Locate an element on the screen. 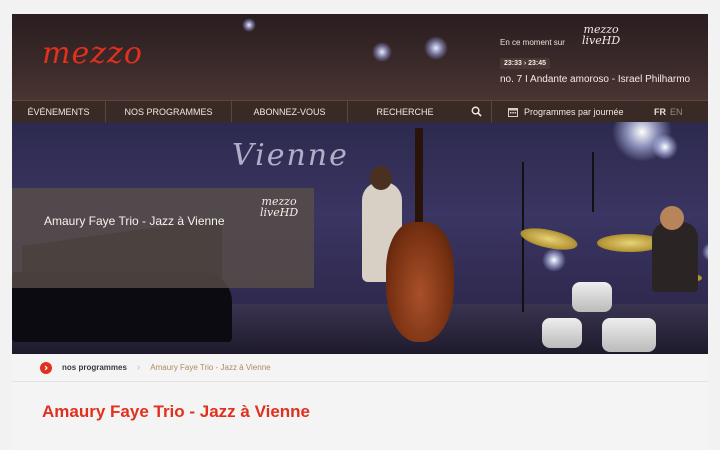 The width and height of the screenshot is (720, 450). breadcrumb-home: nos programmes is located at coordinates (94, 367).